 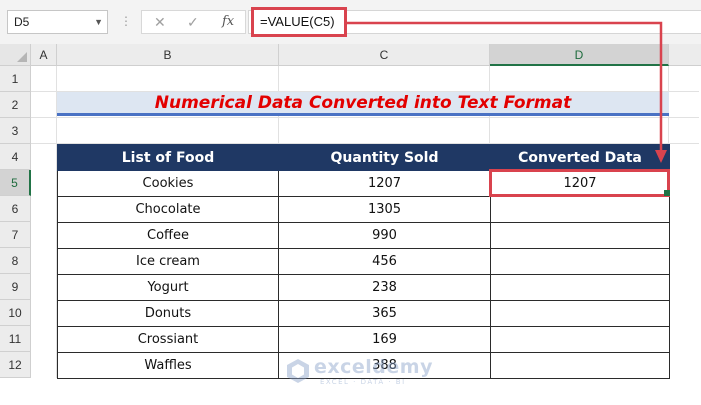 What do you see at coordinates (15, 105) in the screenshot?
I see `row-header-2: 2` at bounding box center [15, 105].